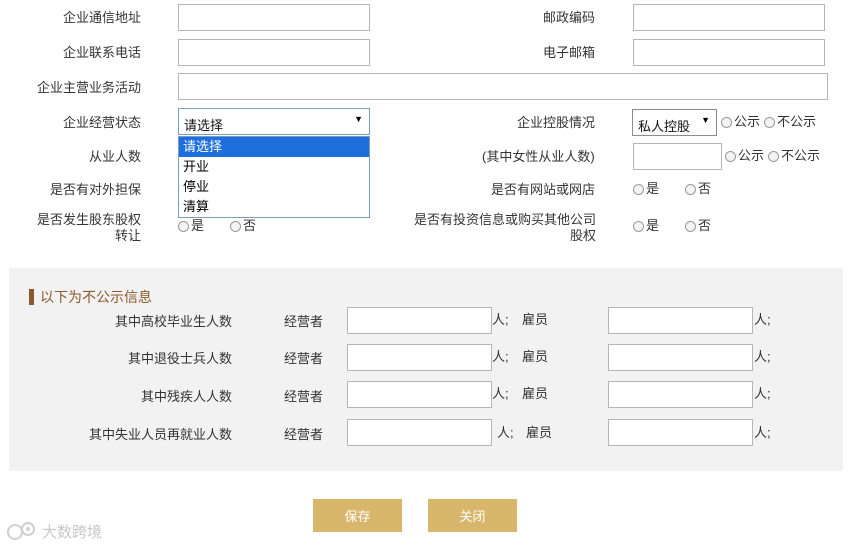  What do you see at coordinates (102, 52) in the screenshot?
I see `phone-label: 企业联系电话` at bounding box center [102, 52].